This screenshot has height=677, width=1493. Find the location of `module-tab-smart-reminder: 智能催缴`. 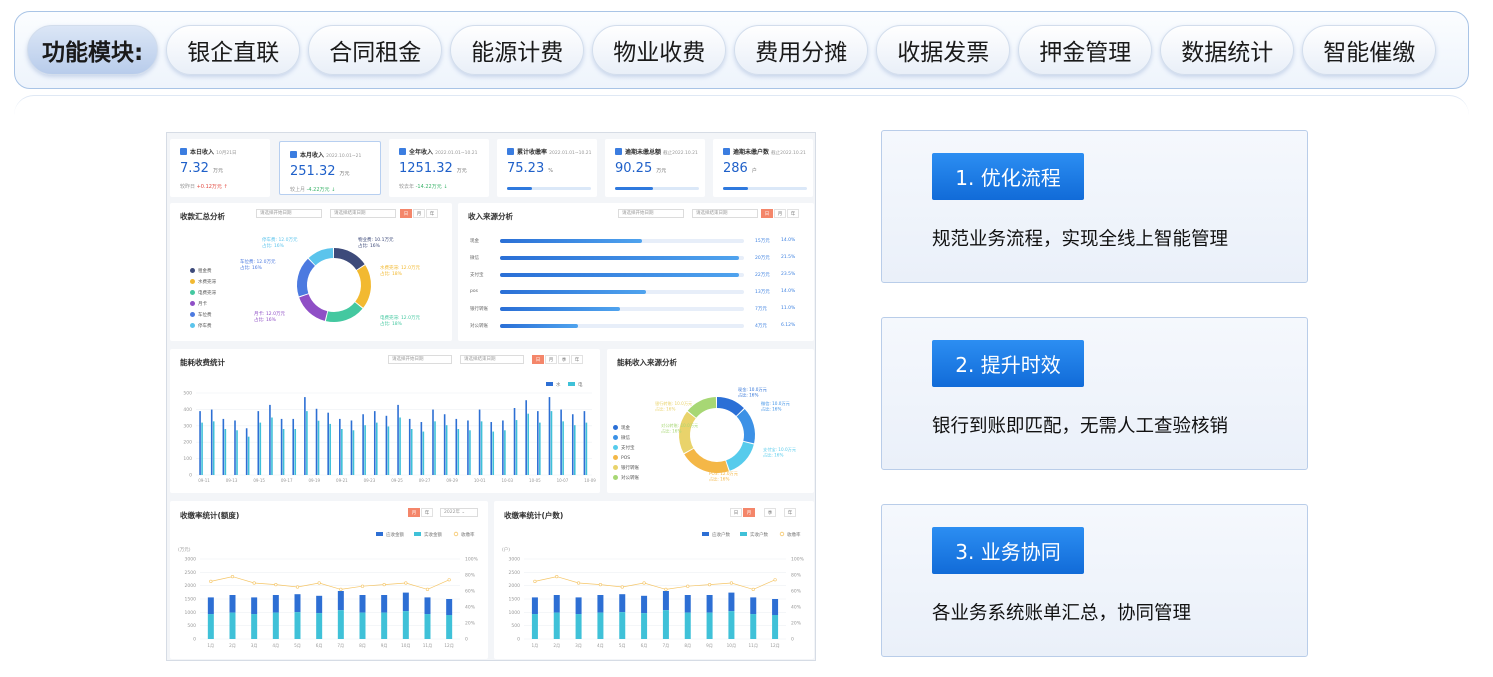

module-tab-smart-reminder: 智能催缴 is located at coordinates (1369, 50).